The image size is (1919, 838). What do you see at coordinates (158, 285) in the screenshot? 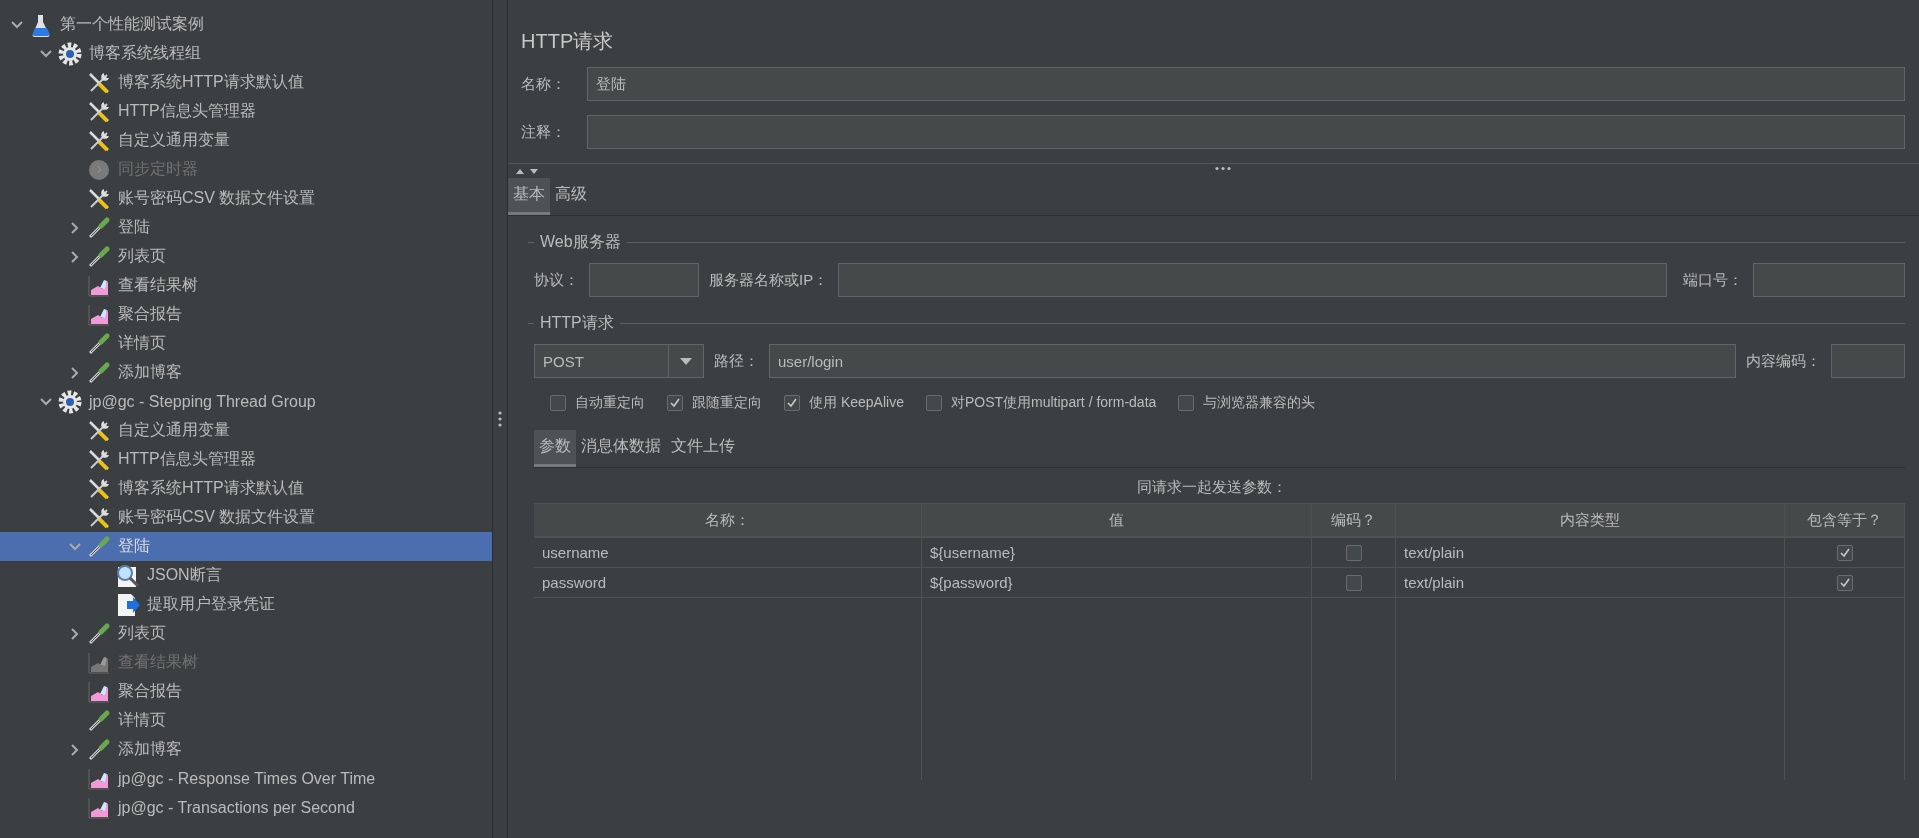
I see `tree-item-label: 查看结果树` at bounding box center [158, 285].